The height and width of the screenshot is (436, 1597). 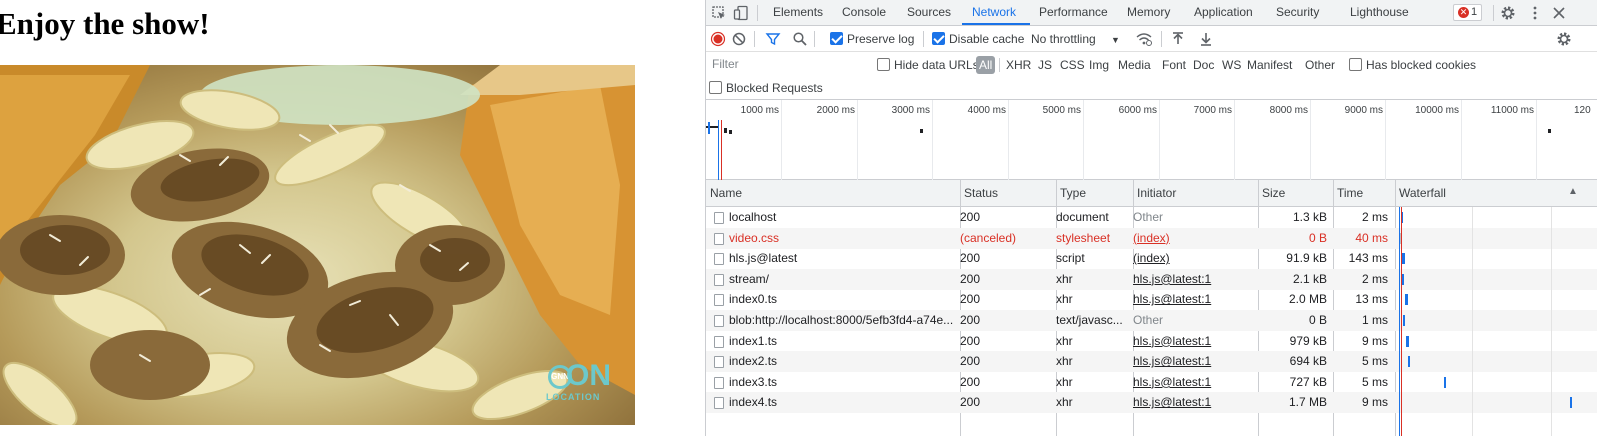 What do you see at coordinates (1008, 193) in the screenshot?
I see `column-header-status: Status` at bounding box center [1008, 193].